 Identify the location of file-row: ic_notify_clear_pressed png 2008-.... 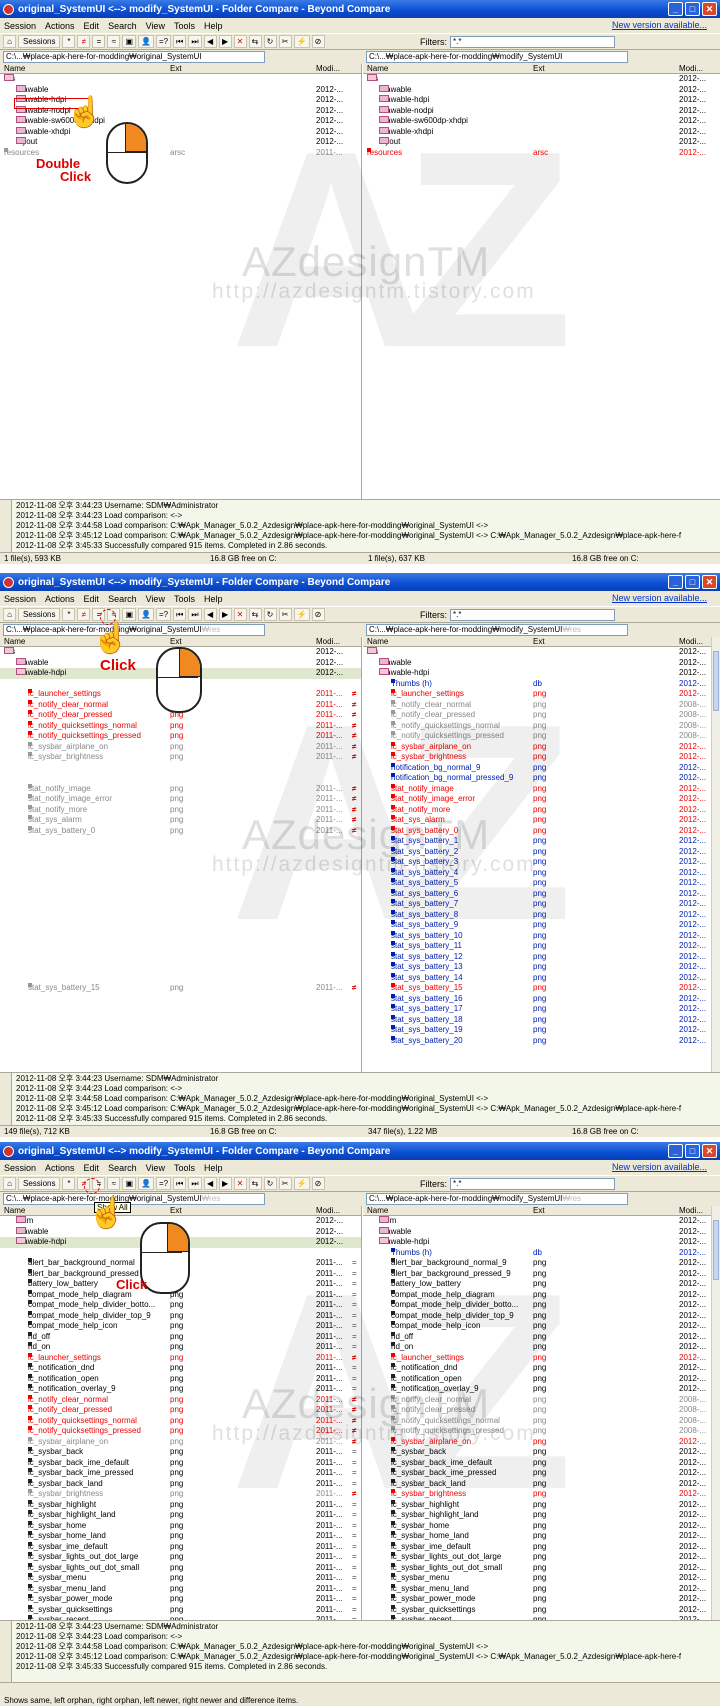
(541, 715).